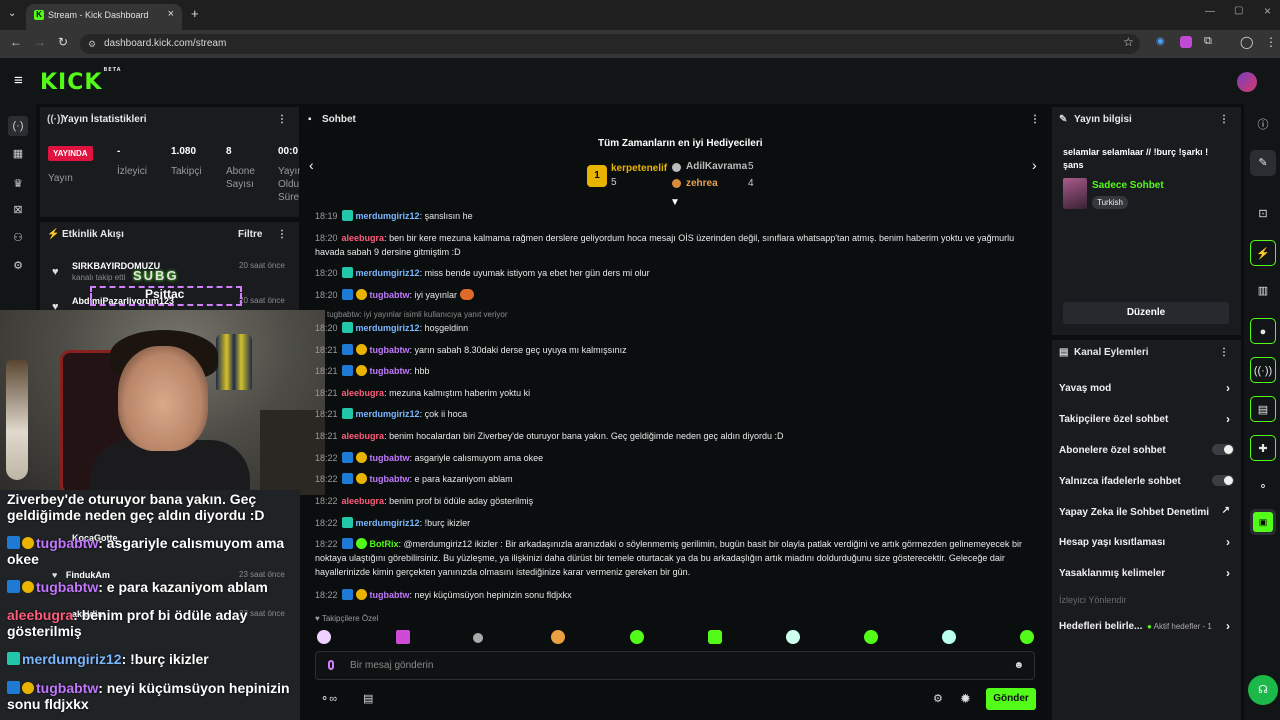 This screenshot has height=720, width=1280. I want to click on support-headset-icon: ☊, so click(1263, 690).